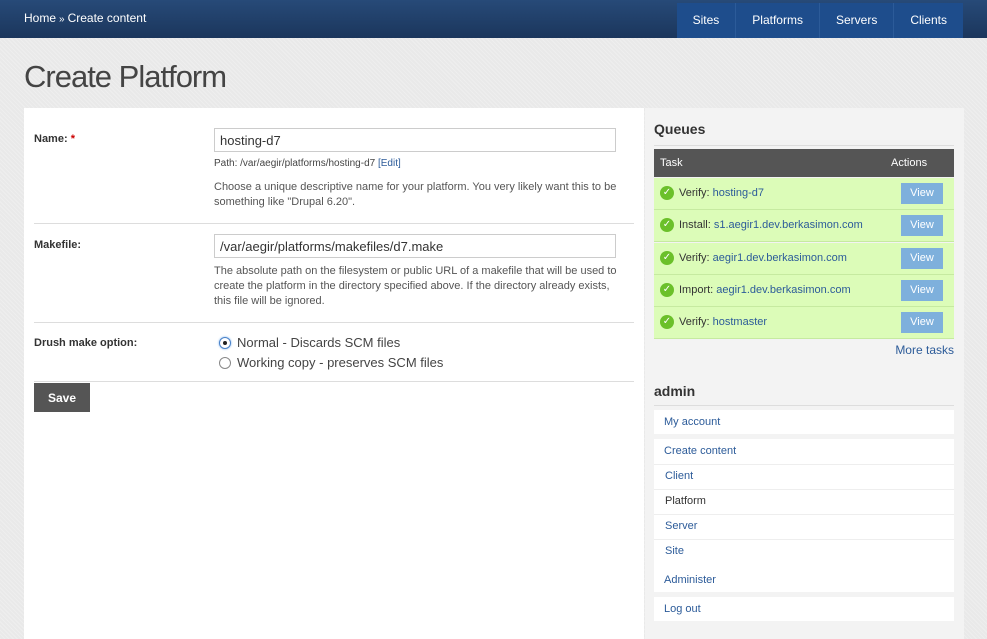  I want to click on drush-label: Drush make option:, so click(86, 343).